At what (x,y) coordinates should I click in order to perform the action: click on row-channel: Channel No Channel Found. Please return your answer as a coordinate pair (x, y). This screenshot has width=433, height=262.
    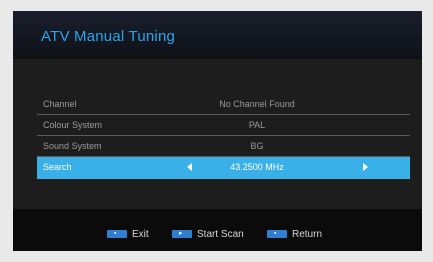
    Looking at the image, I should click on (223, 104).